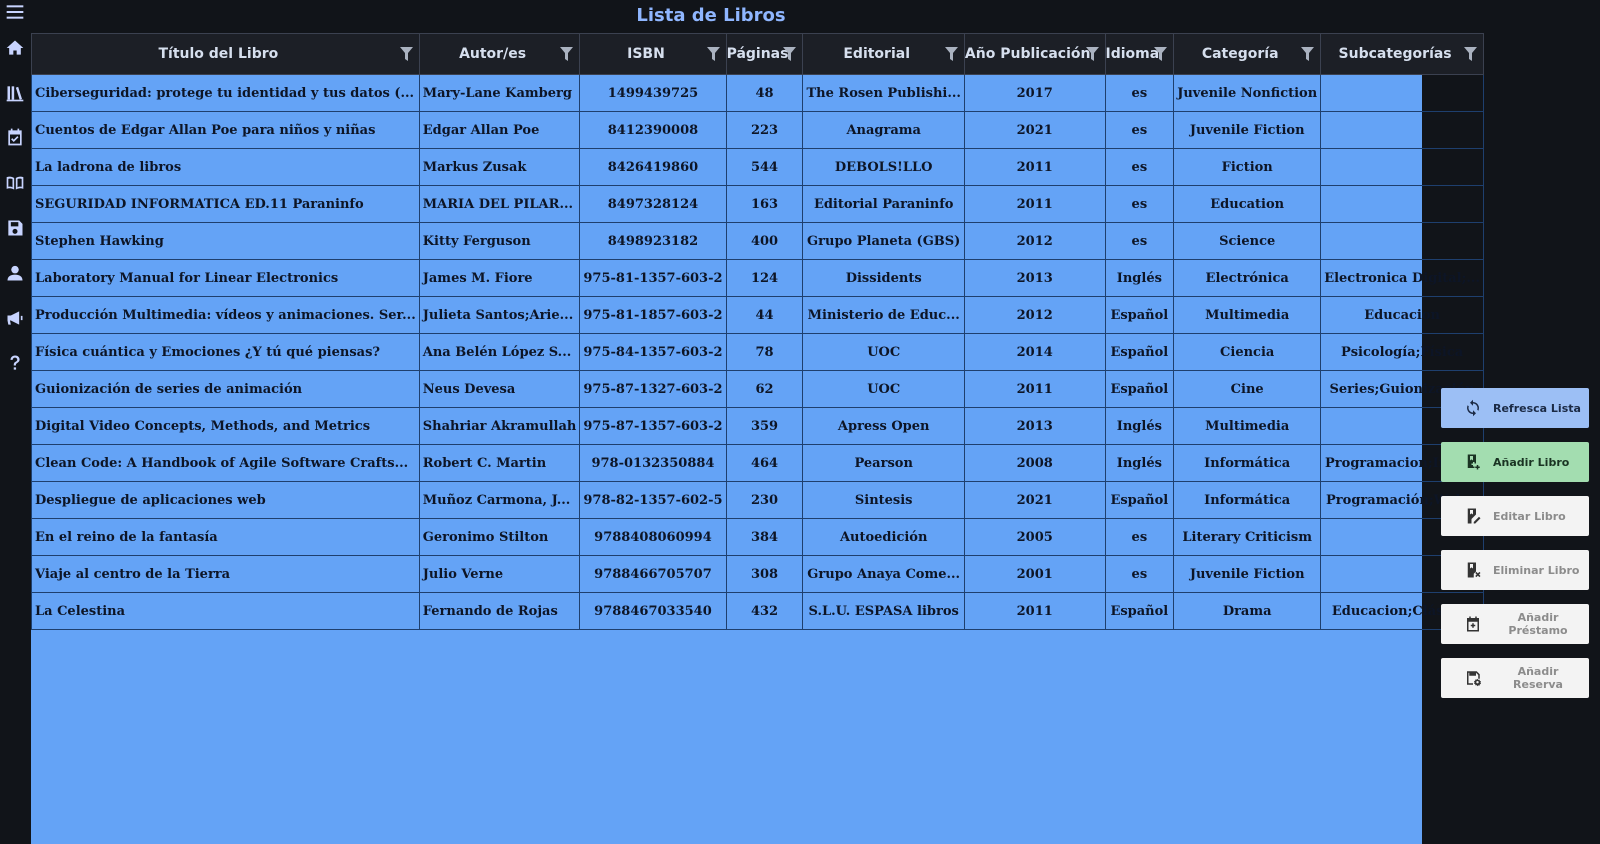  I want to click on table-cell-isbn: 978-82-1357-602-5, so click(653, 500).